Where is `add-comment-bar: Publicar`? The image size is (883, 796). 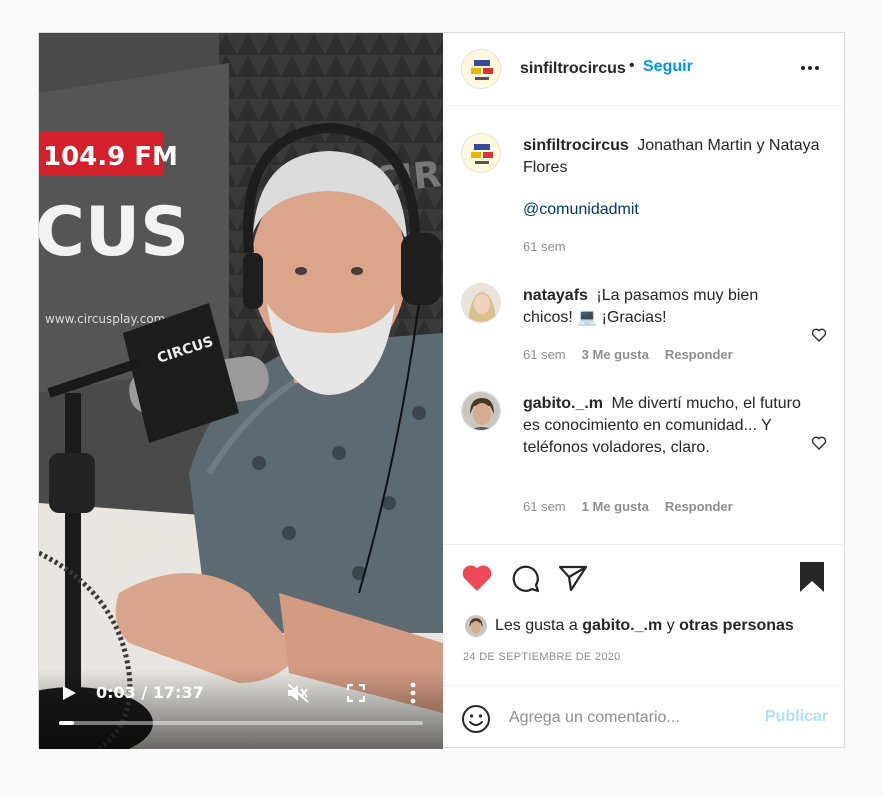 add-comment-bar: Publicar is located at coordinates (644, 717).